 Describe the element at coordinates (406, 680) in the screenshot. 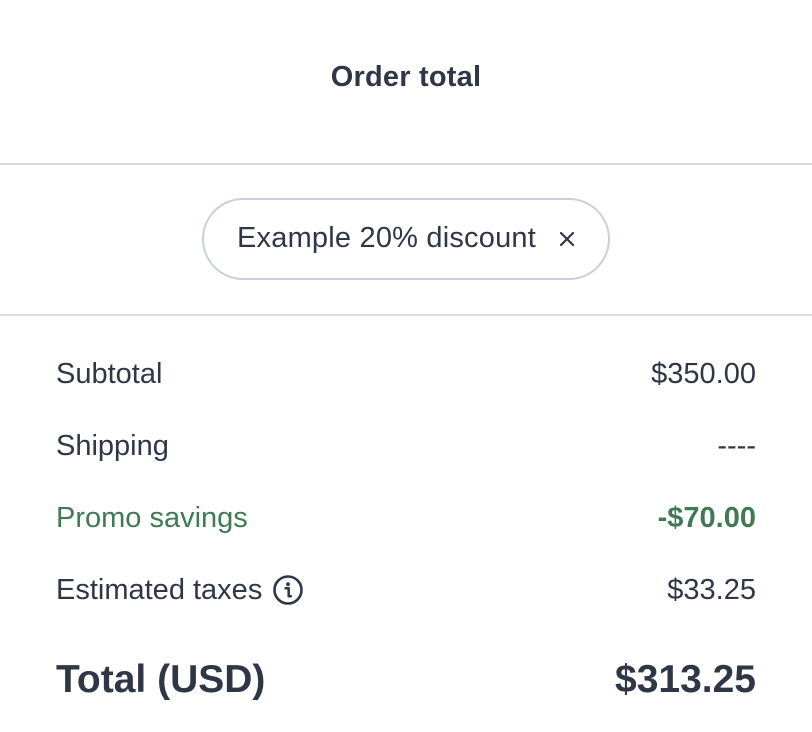

I see `summary-row-total: Total (USD) $313.25` at that location.